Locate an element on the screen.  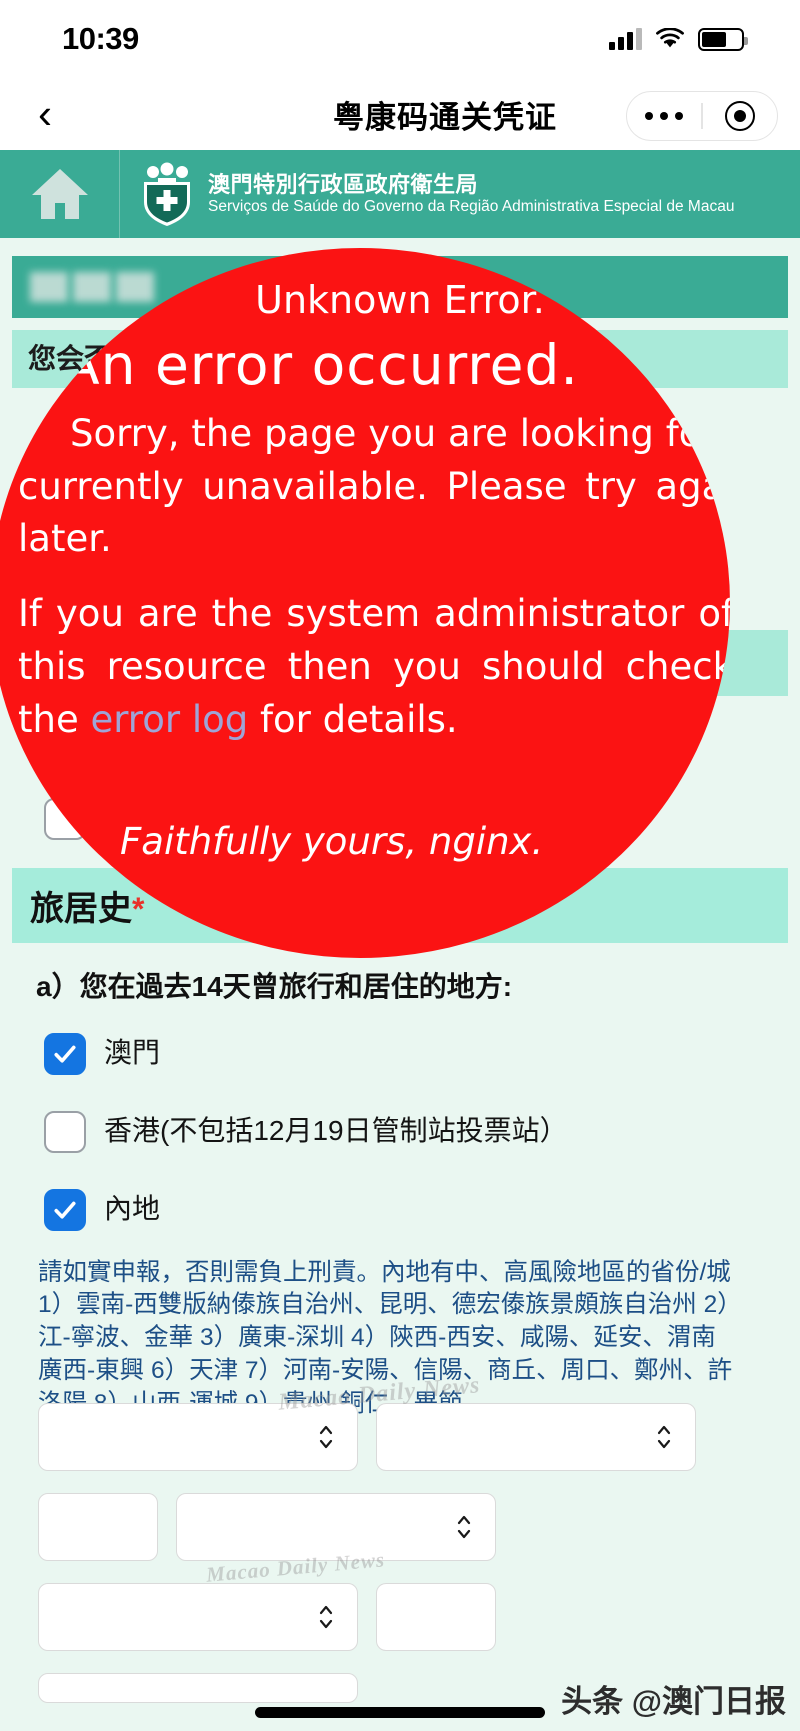
error-heading: Unknown Error. is located at coordinates (400, 300).